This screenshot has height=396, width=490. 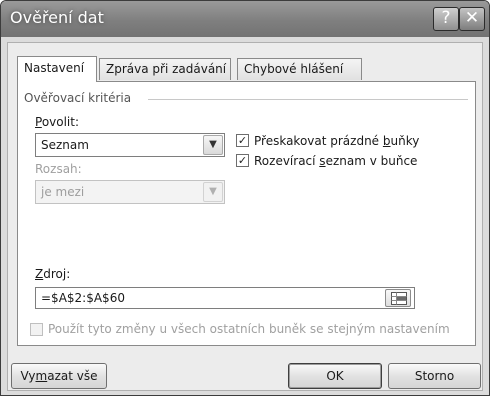 I want to click on allow-value: Seznam, so click(x=65, y=145).